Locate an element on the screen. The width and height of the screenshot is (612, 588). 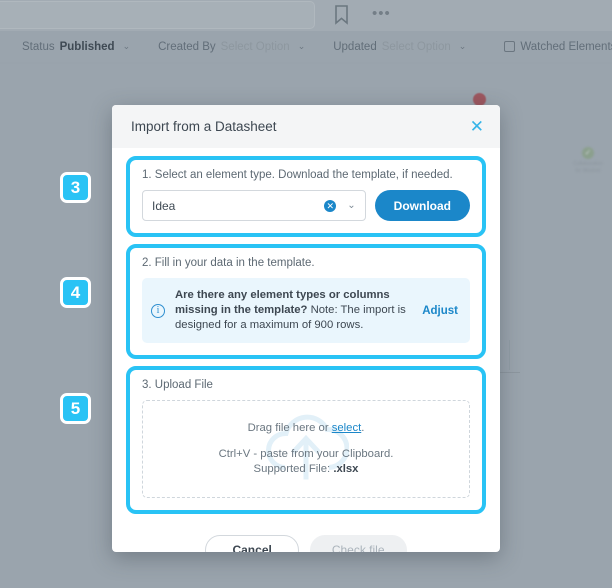
dropzone-supported-file: Supported File: .xlsx is located at coordinates (306, 469).